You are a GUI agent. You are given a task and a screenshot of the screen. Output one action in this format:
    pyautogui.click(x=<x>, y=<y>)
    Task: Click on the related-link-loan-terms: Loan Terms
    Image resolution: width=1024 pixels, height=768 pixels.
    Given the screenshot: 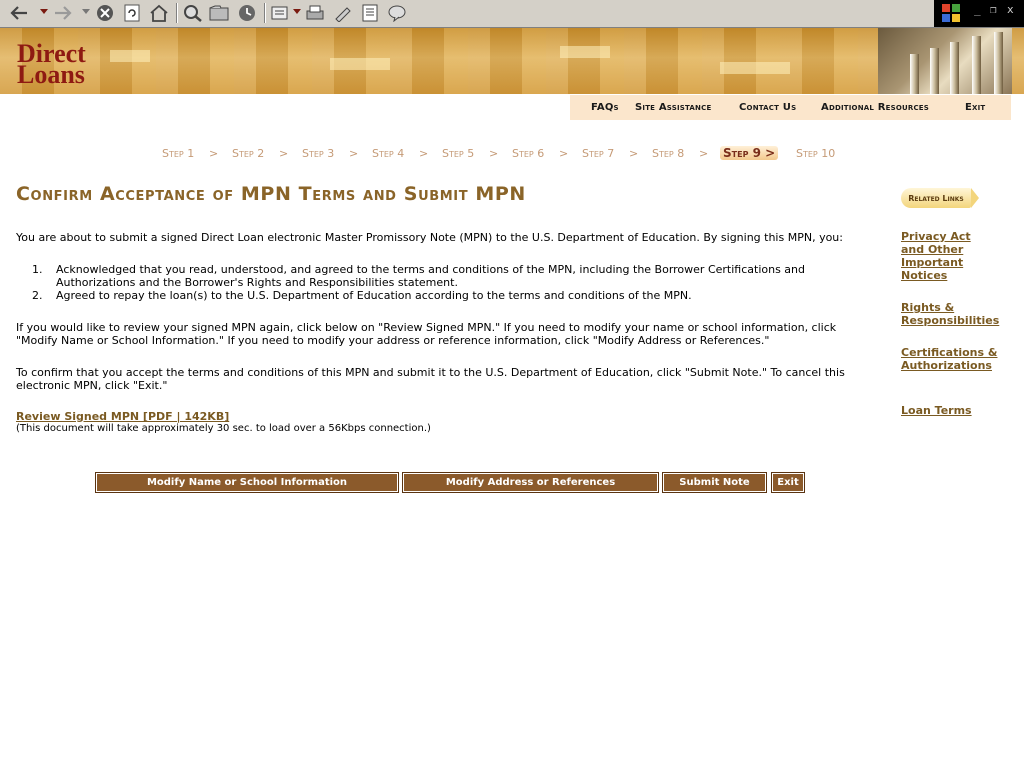 What is the action you would take?
    pyautogui.click(x=956, y=410)
    